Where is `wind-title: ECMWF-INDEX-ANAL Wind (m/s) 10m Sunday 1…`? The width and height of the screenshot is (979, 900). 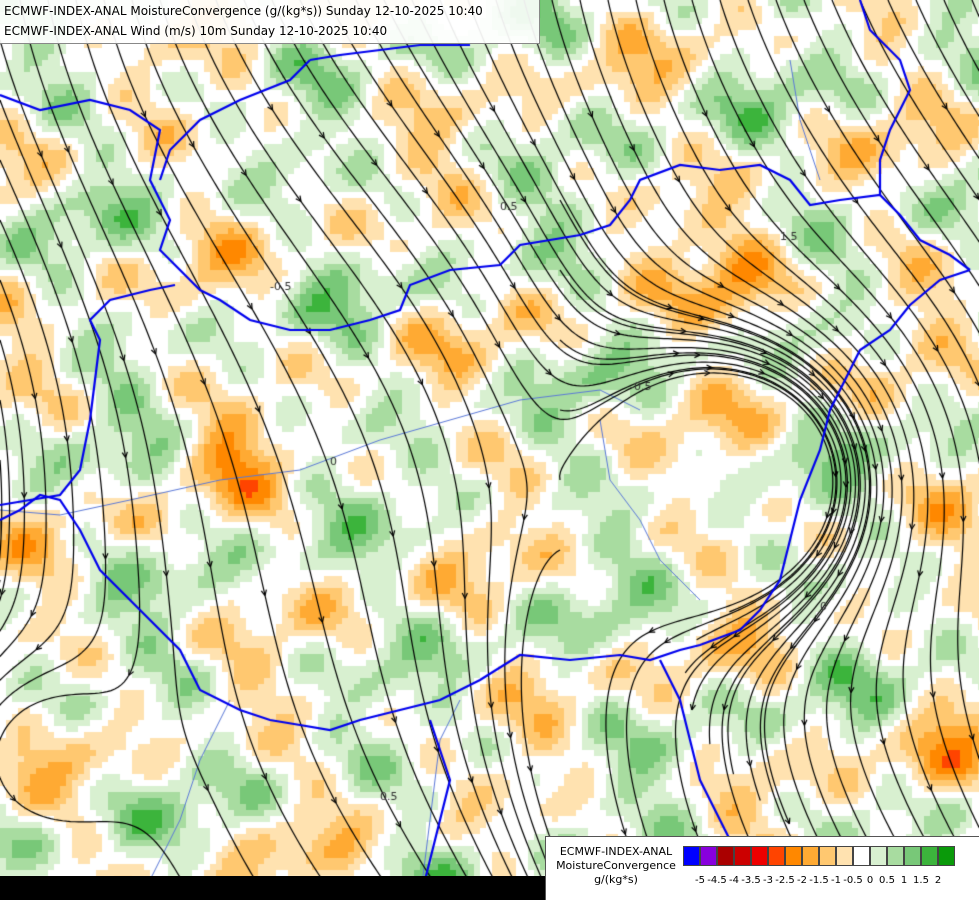 wind-title: ECMWF-INDEX-ANAL Wind (m/s) 10m Sunday 1… is located at coordinates (196, 31).